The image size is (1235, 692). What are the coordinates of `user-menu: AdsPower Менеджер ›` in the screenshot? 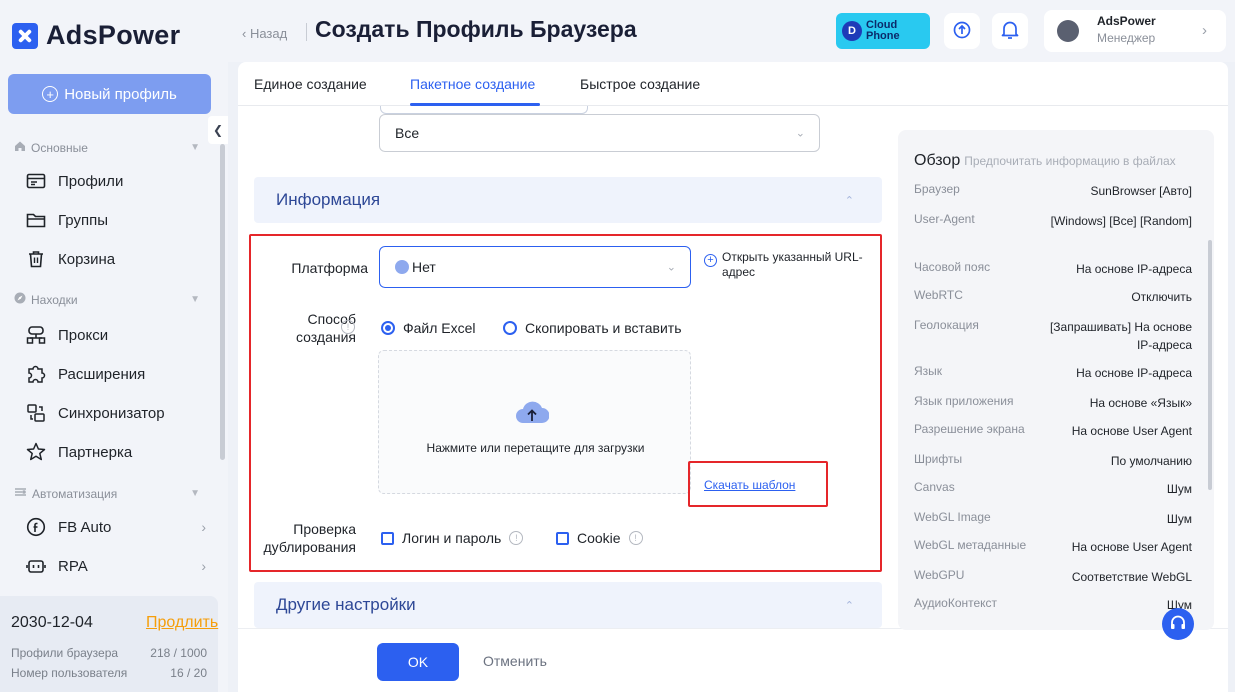 It's located at (1135, 31).